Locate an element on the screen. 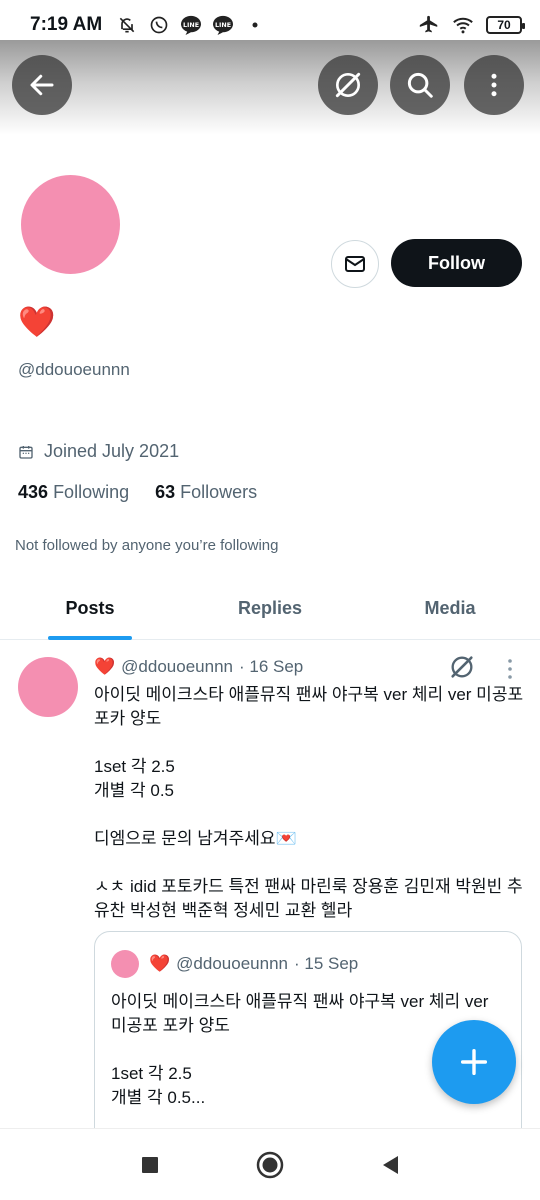 The image size is (540, 1200). battery-level: 70 is located at coordinates (504, 25).